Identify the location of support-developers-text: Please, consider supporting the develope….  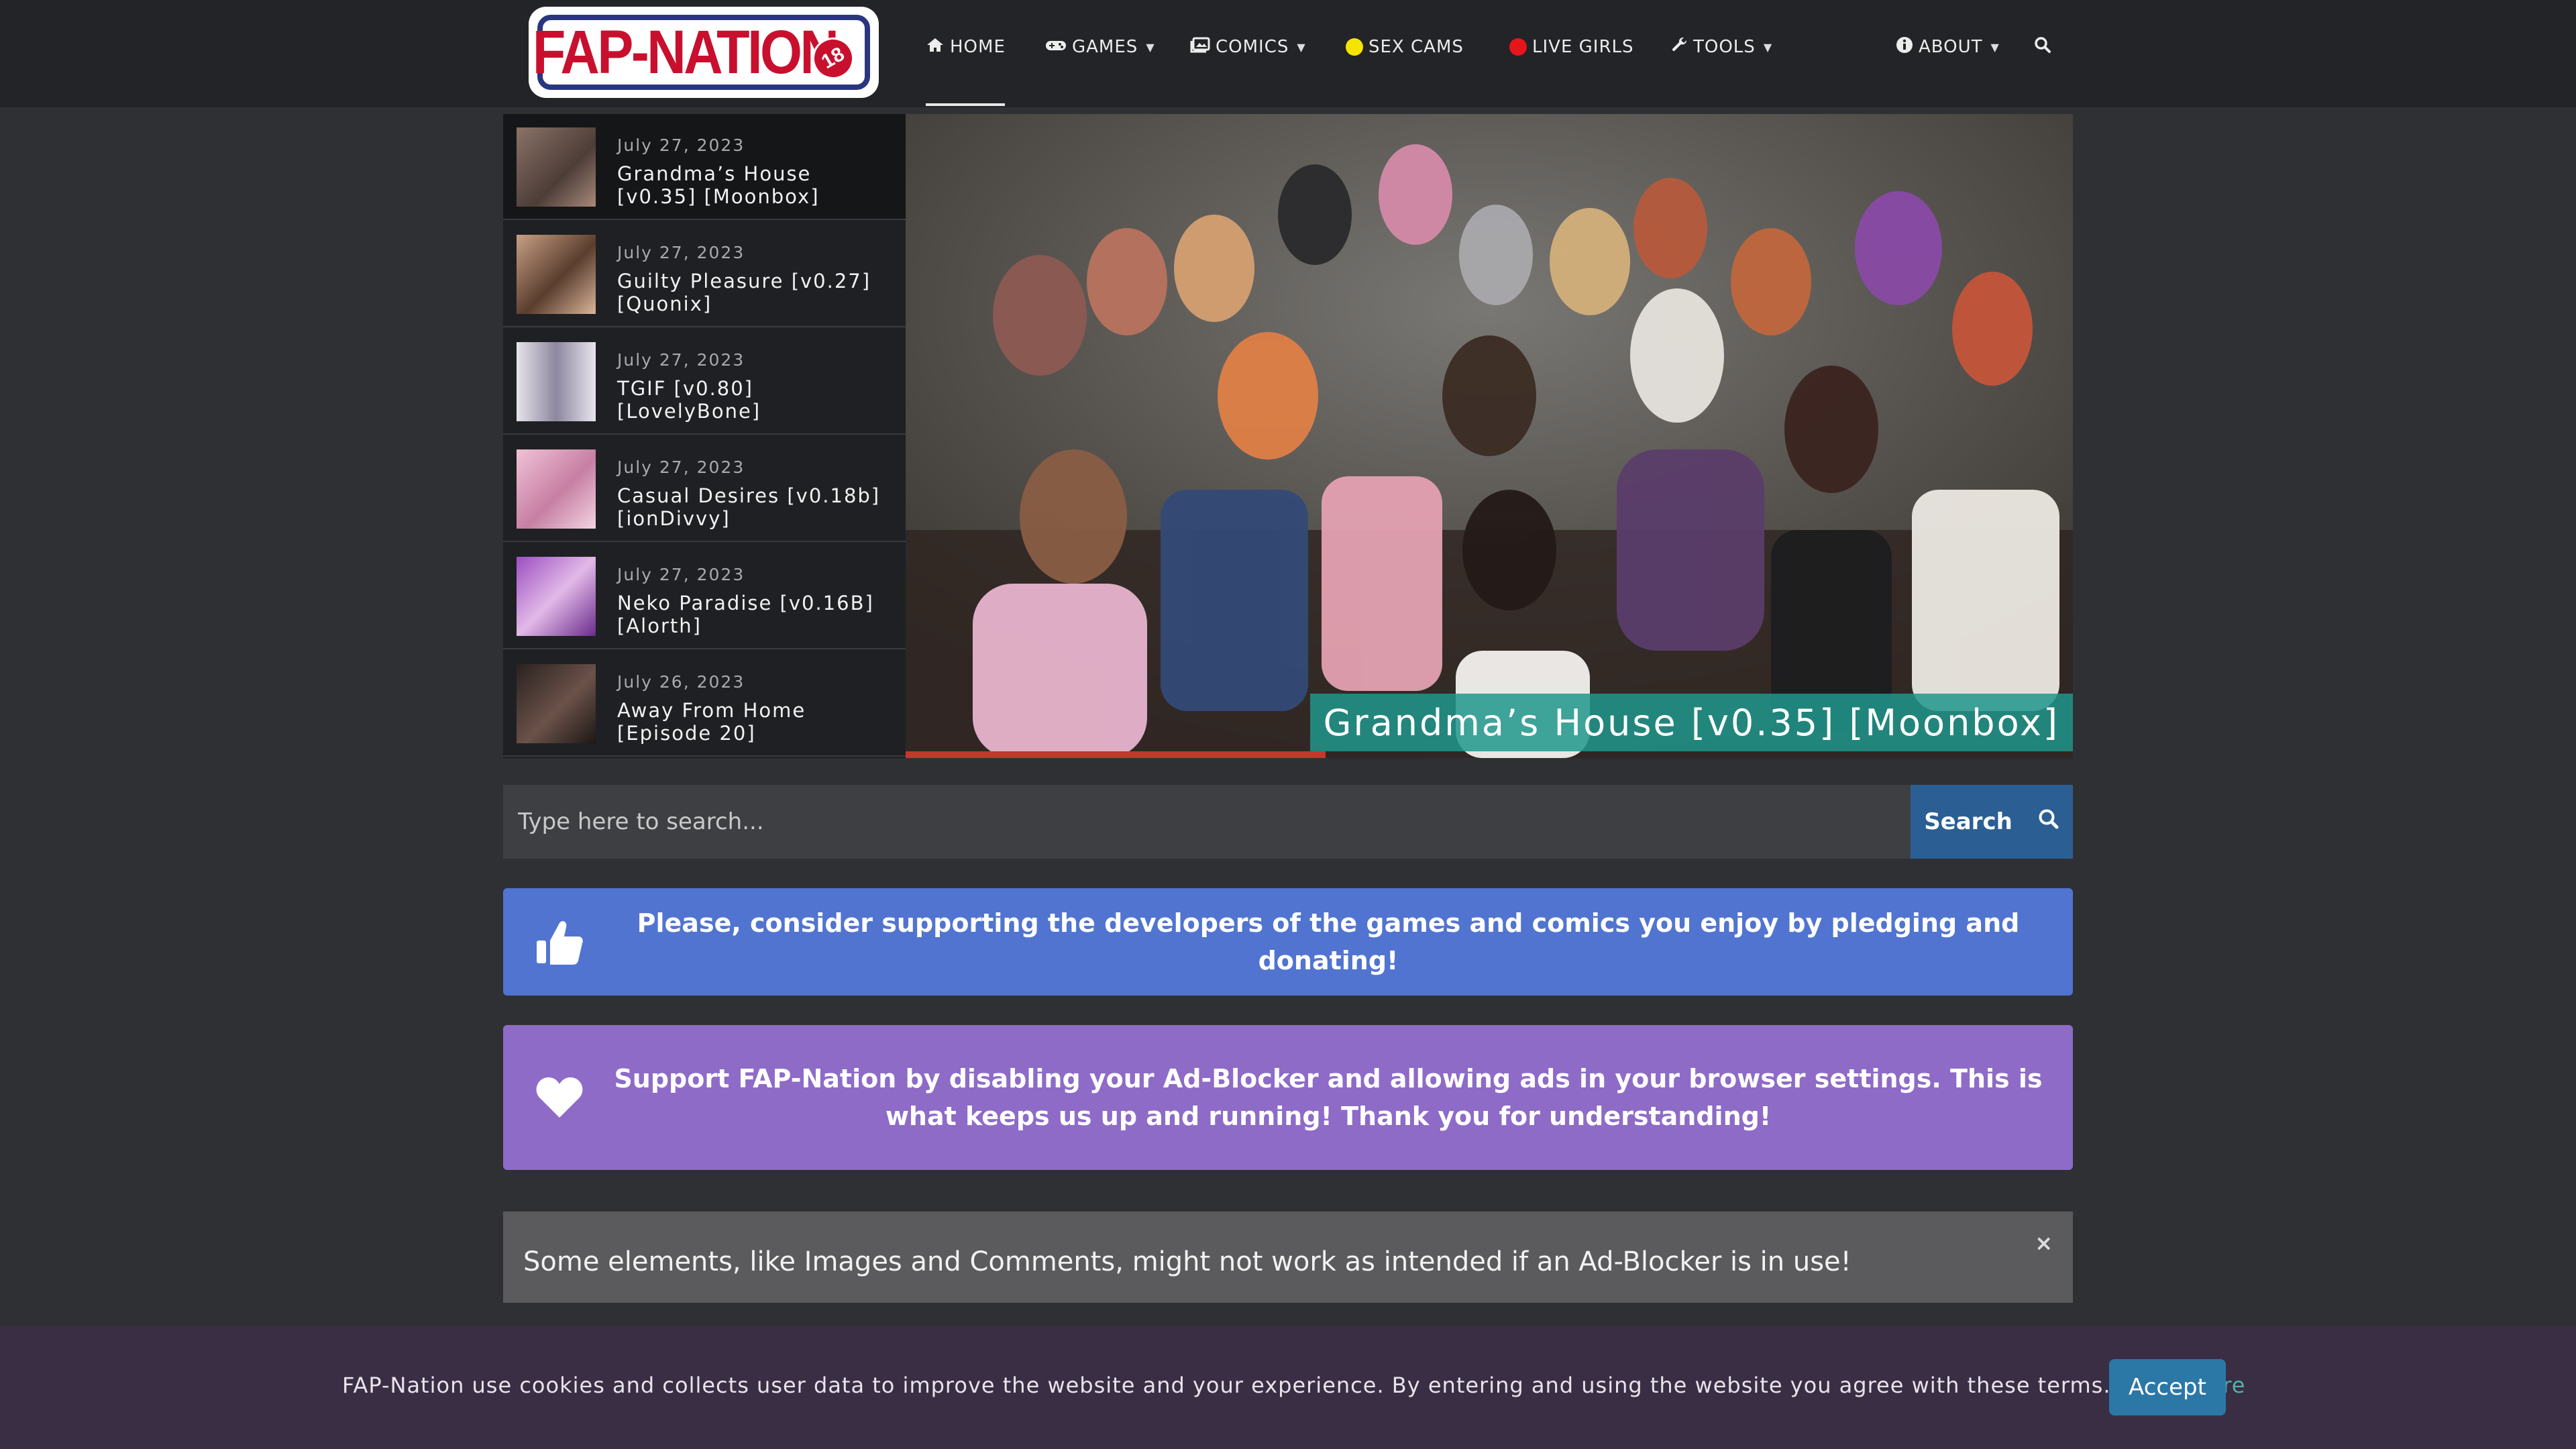
(1328, 941).